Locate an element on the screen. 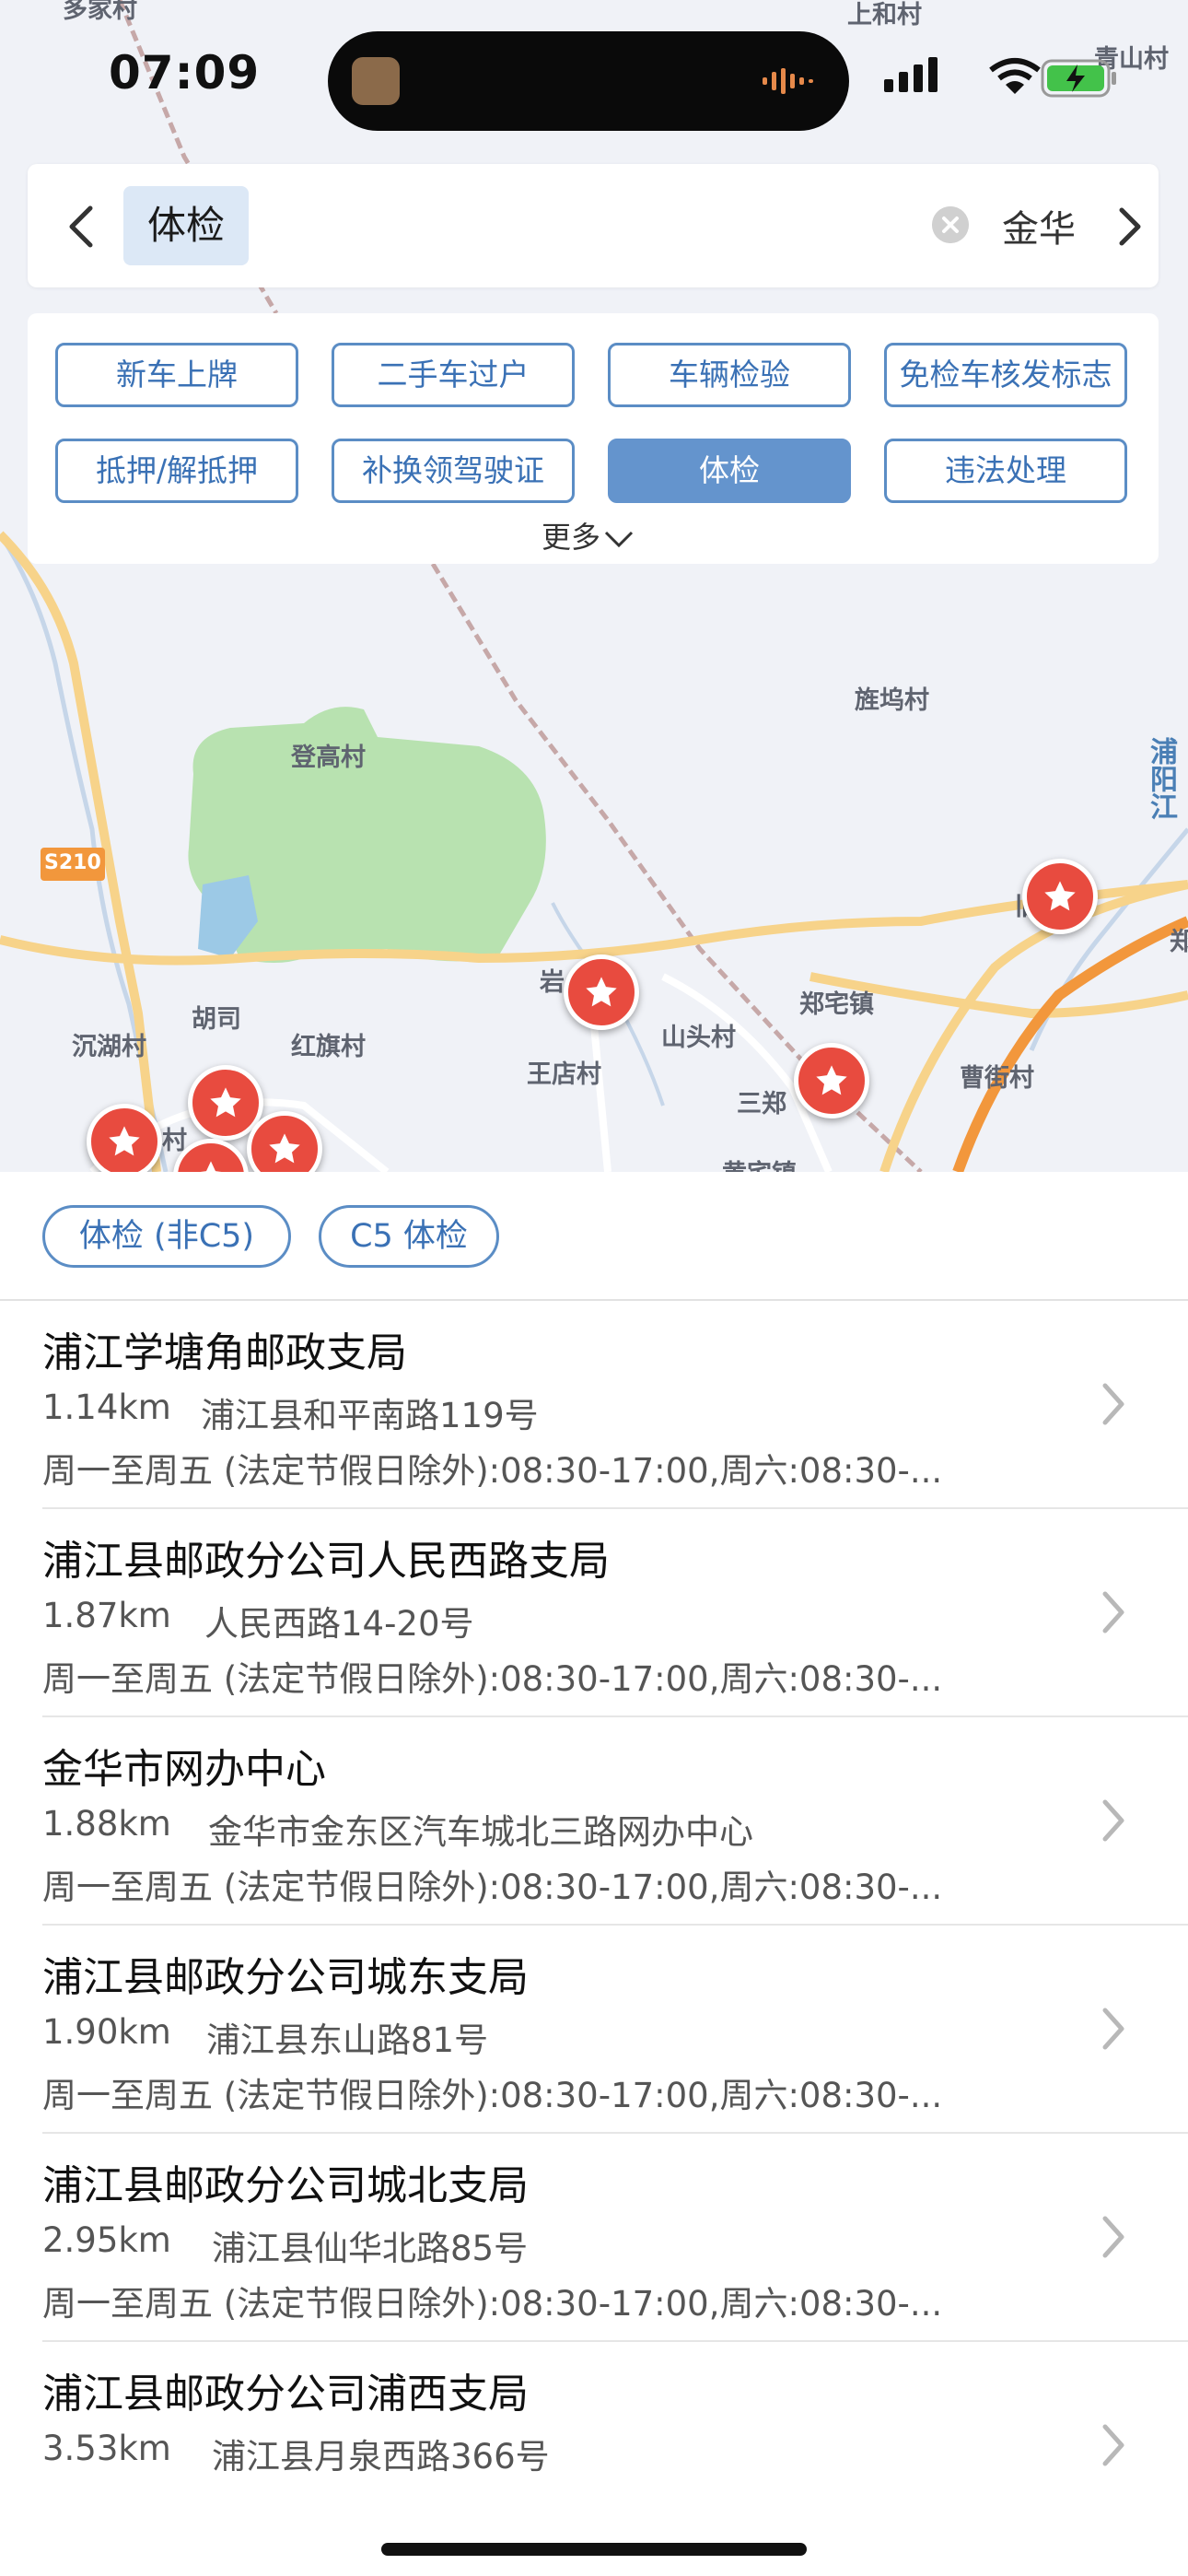 The image size is (1188, 2576). list-item: 浦江县邮政分公司浦西支局 3.53km 浦江县月泉西路366号 is located at coordinates (594, 2446).